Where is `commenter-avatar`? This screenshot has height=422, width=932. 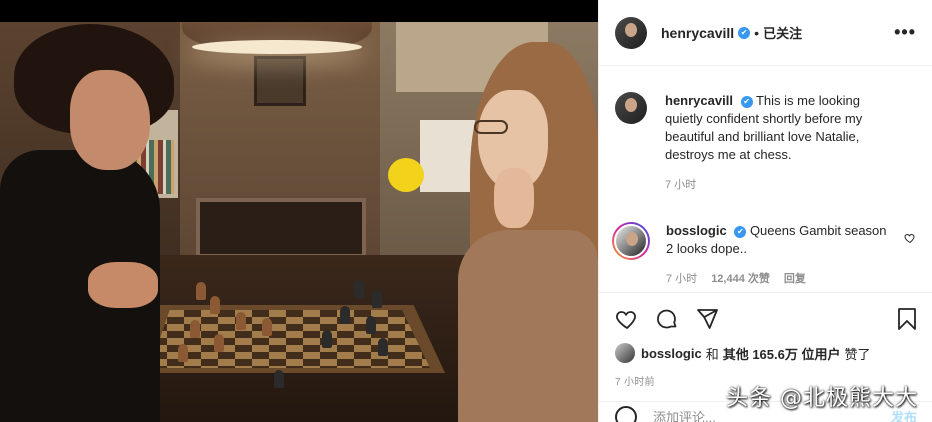 commenter-avatar is located at coordinates (631, 241).